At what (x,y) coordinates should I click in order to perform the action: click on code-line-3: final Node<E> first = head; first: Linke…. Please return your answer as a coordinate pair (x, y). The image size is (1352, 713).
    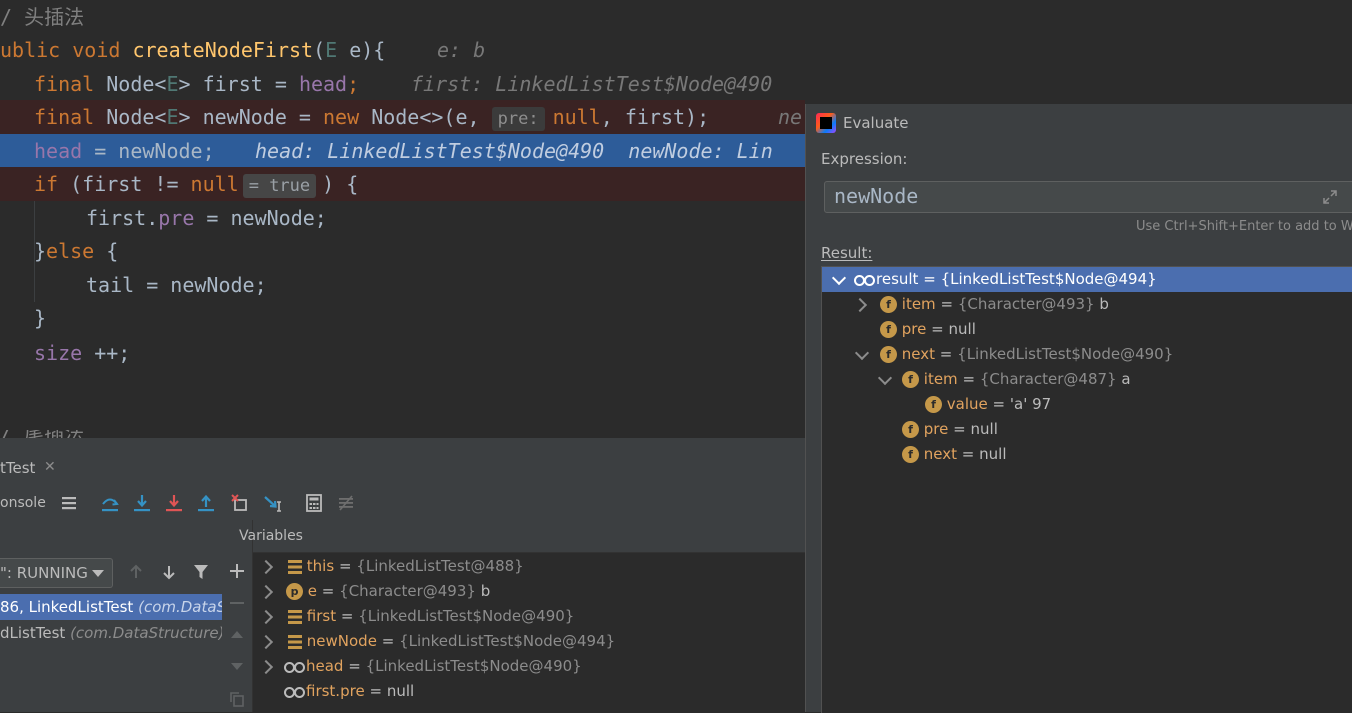
    Looking at the image, I should click on (402, 84).